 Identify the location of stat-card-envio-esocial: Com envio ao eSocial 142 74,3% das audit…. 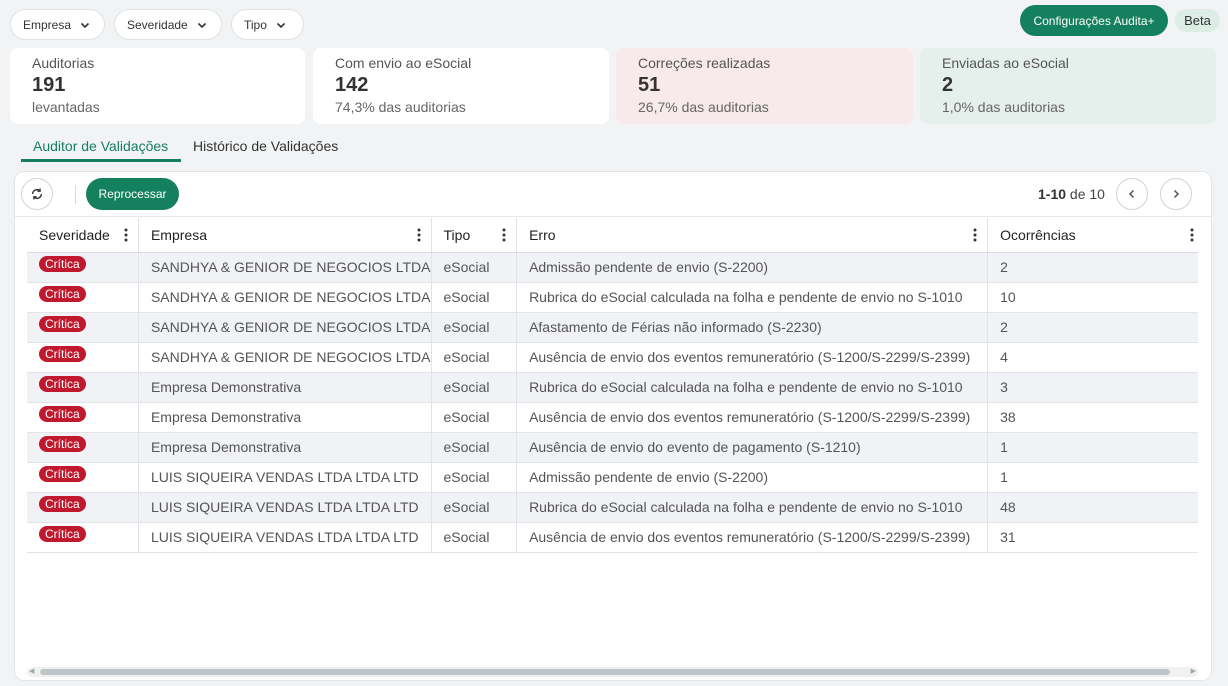
(461, 86).